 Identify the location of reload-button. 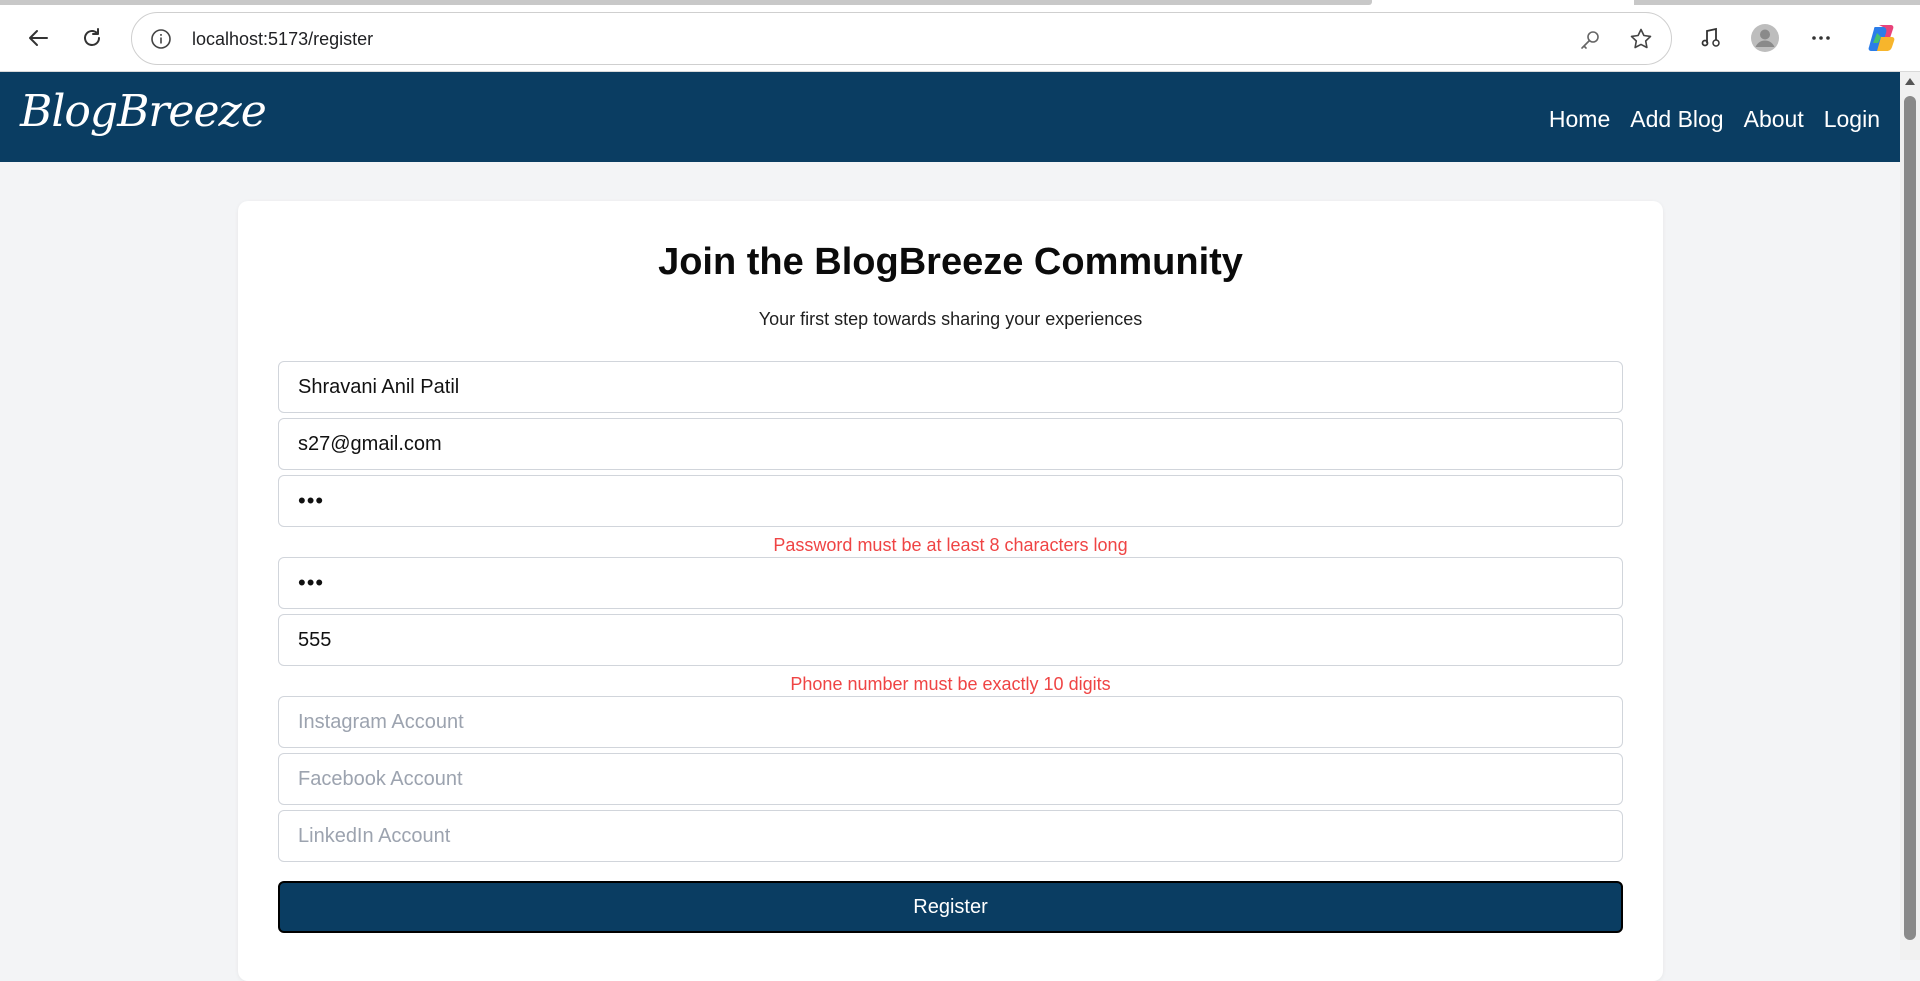
(92, 38).